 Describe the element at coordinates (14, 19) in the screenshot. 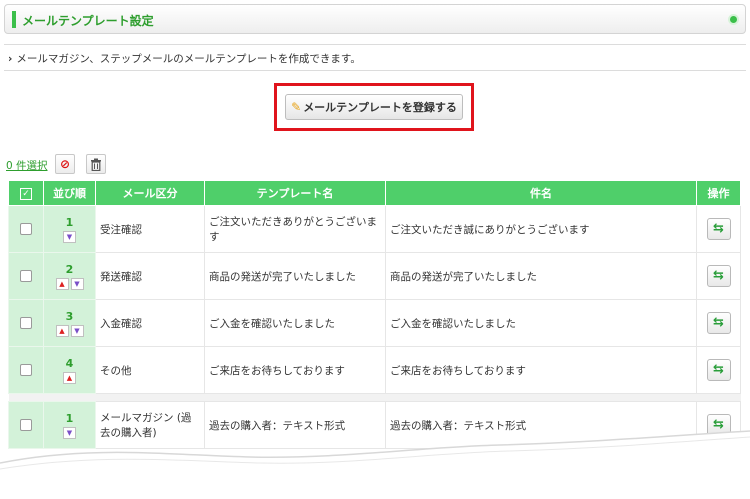

I see `header-accent-bar` at that location.